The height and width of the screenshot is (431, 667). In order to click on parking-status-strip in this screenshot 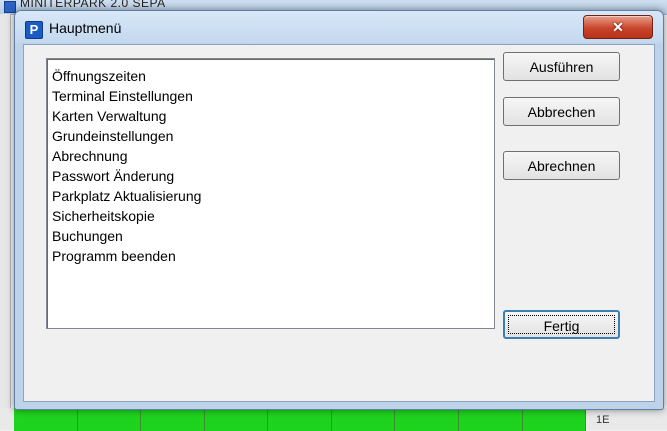, I will do `click(300, 419)`.